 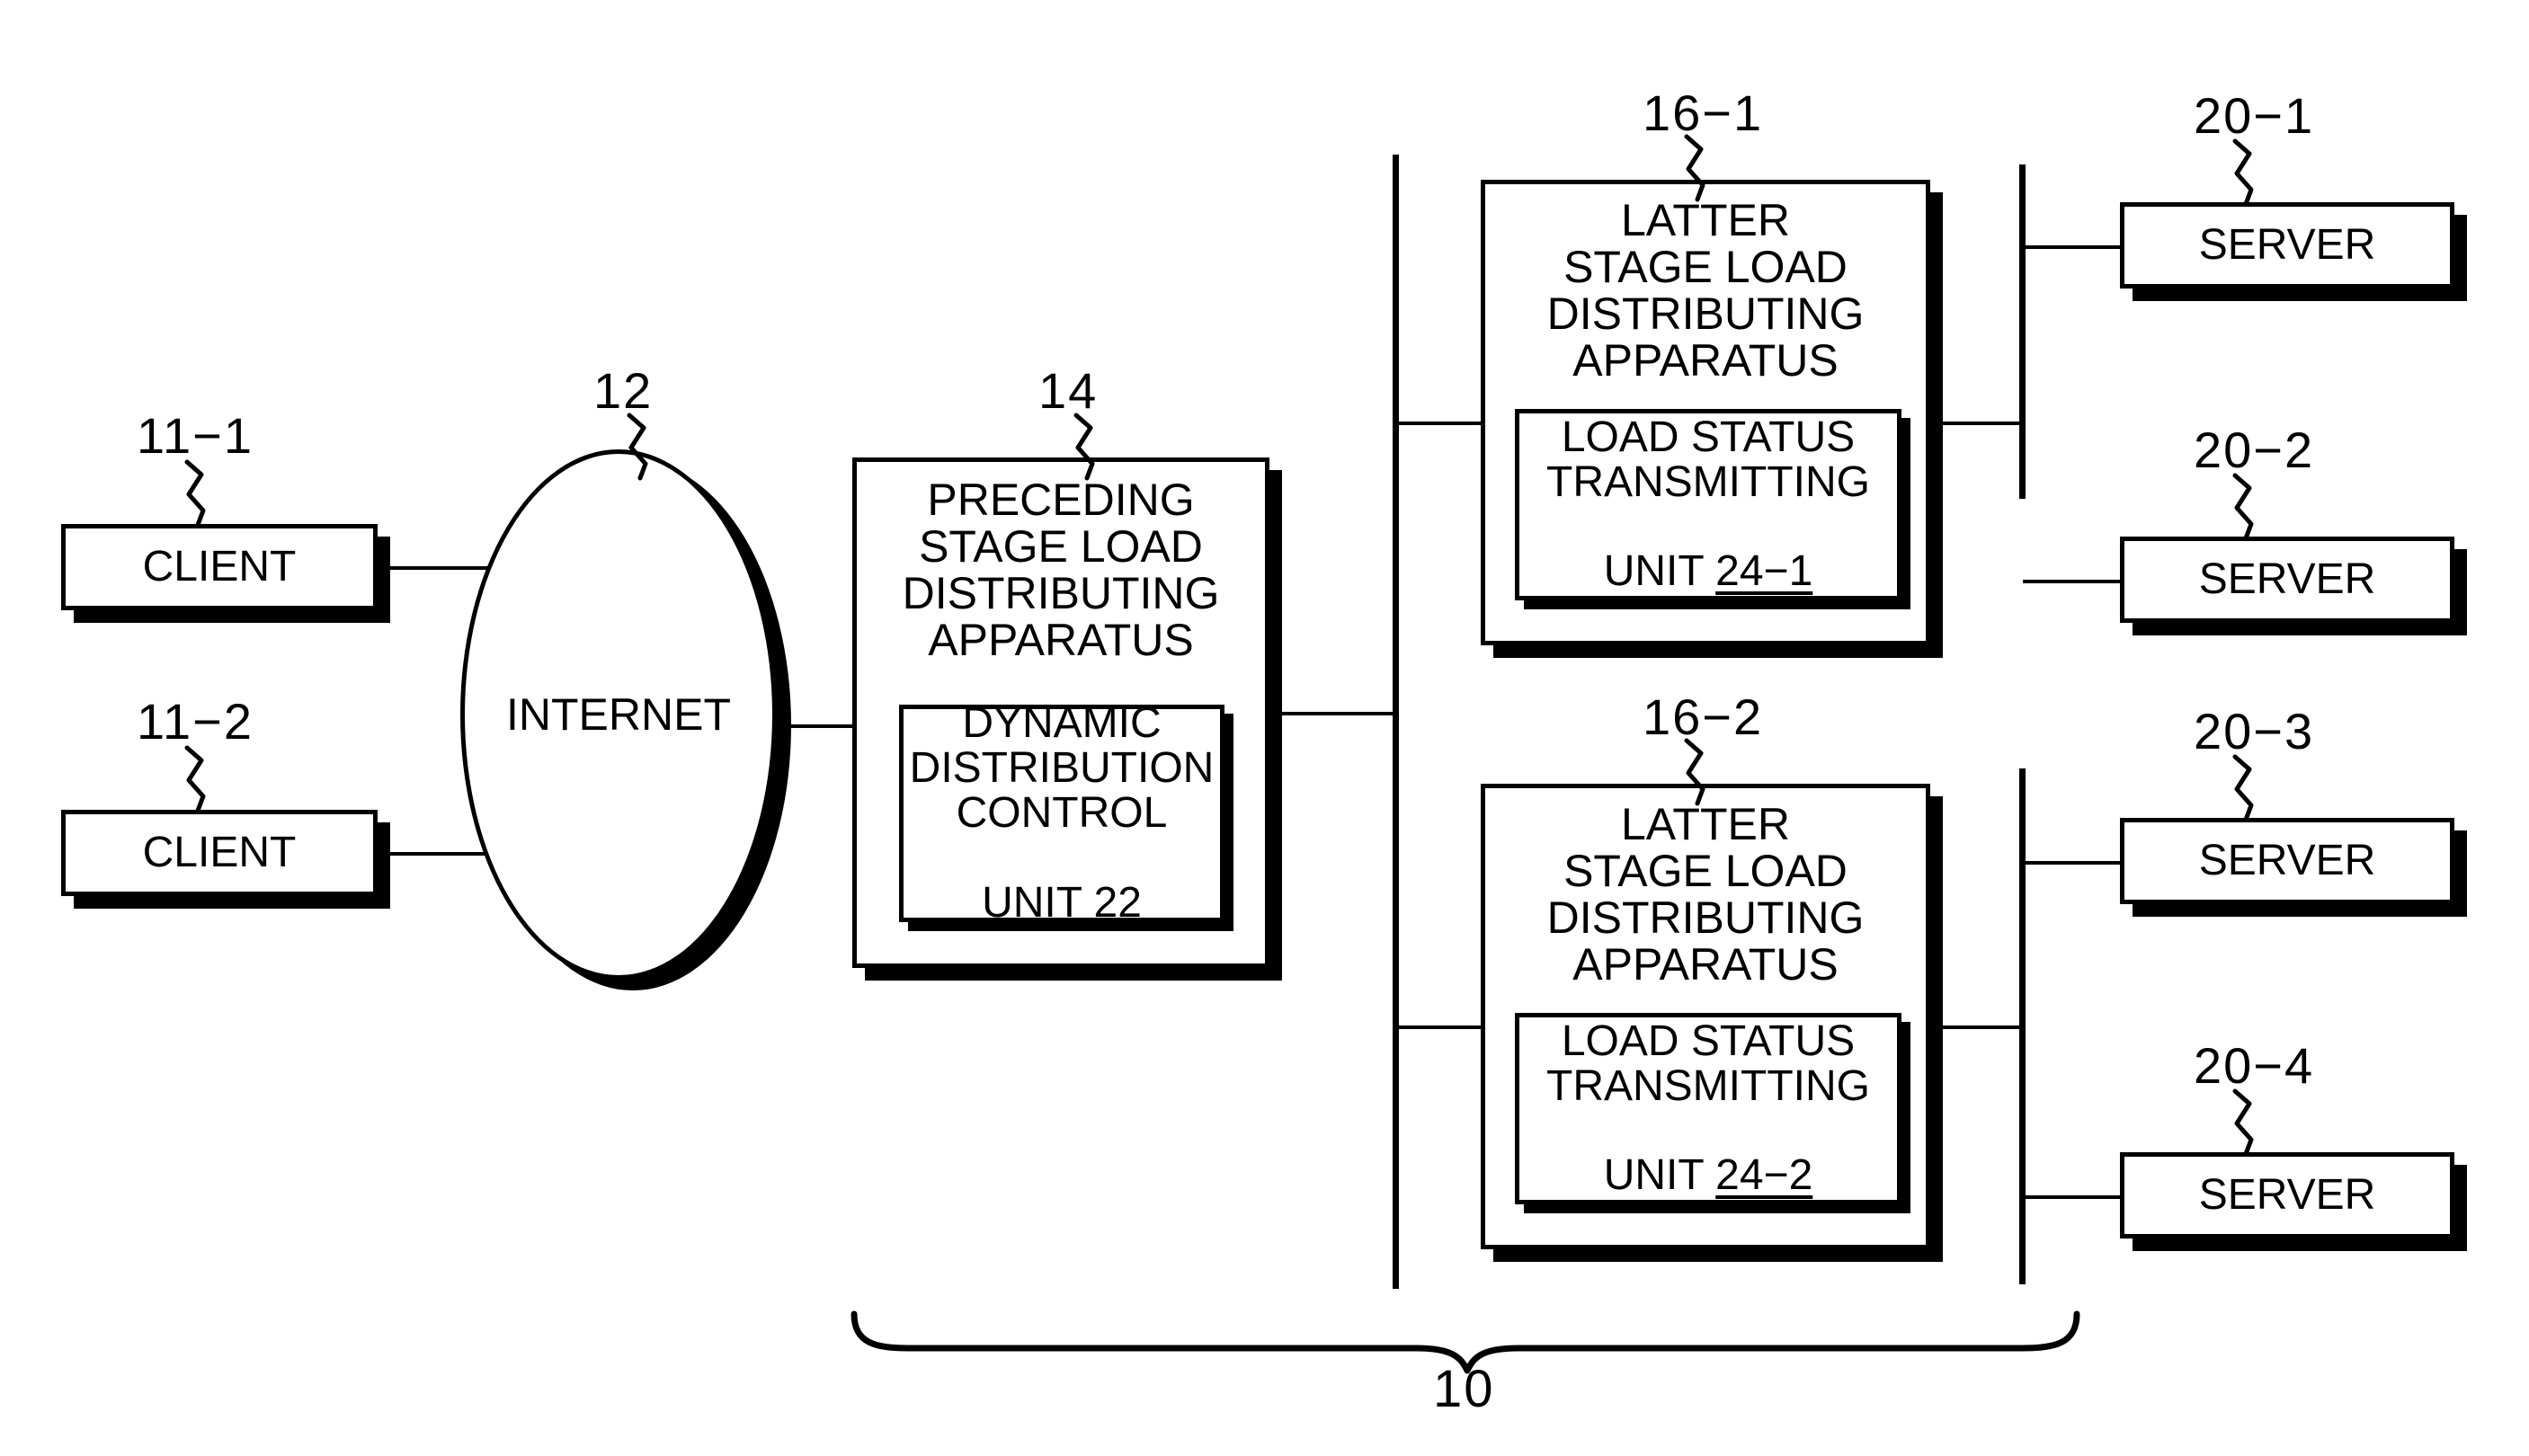 What do you see at coordinates (1764, 572) in the screenshot?
I see `load-status-unit-number-1: 24−1` at bounding box center [1764, 572].